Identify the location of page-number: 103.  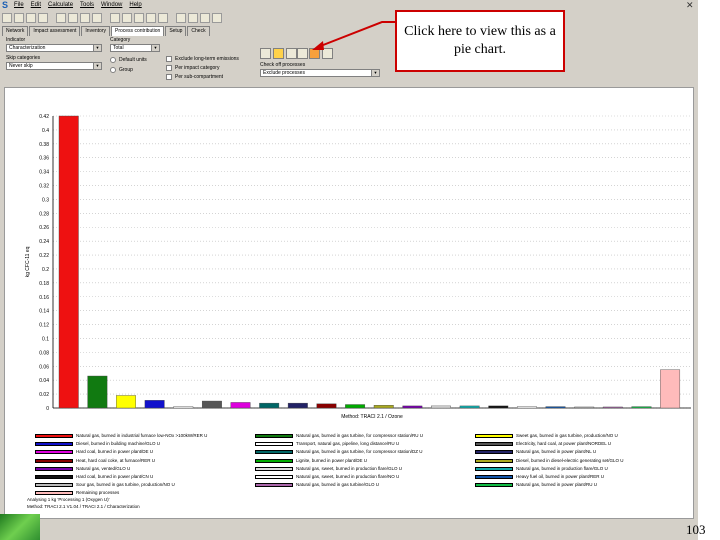
(696, 529).